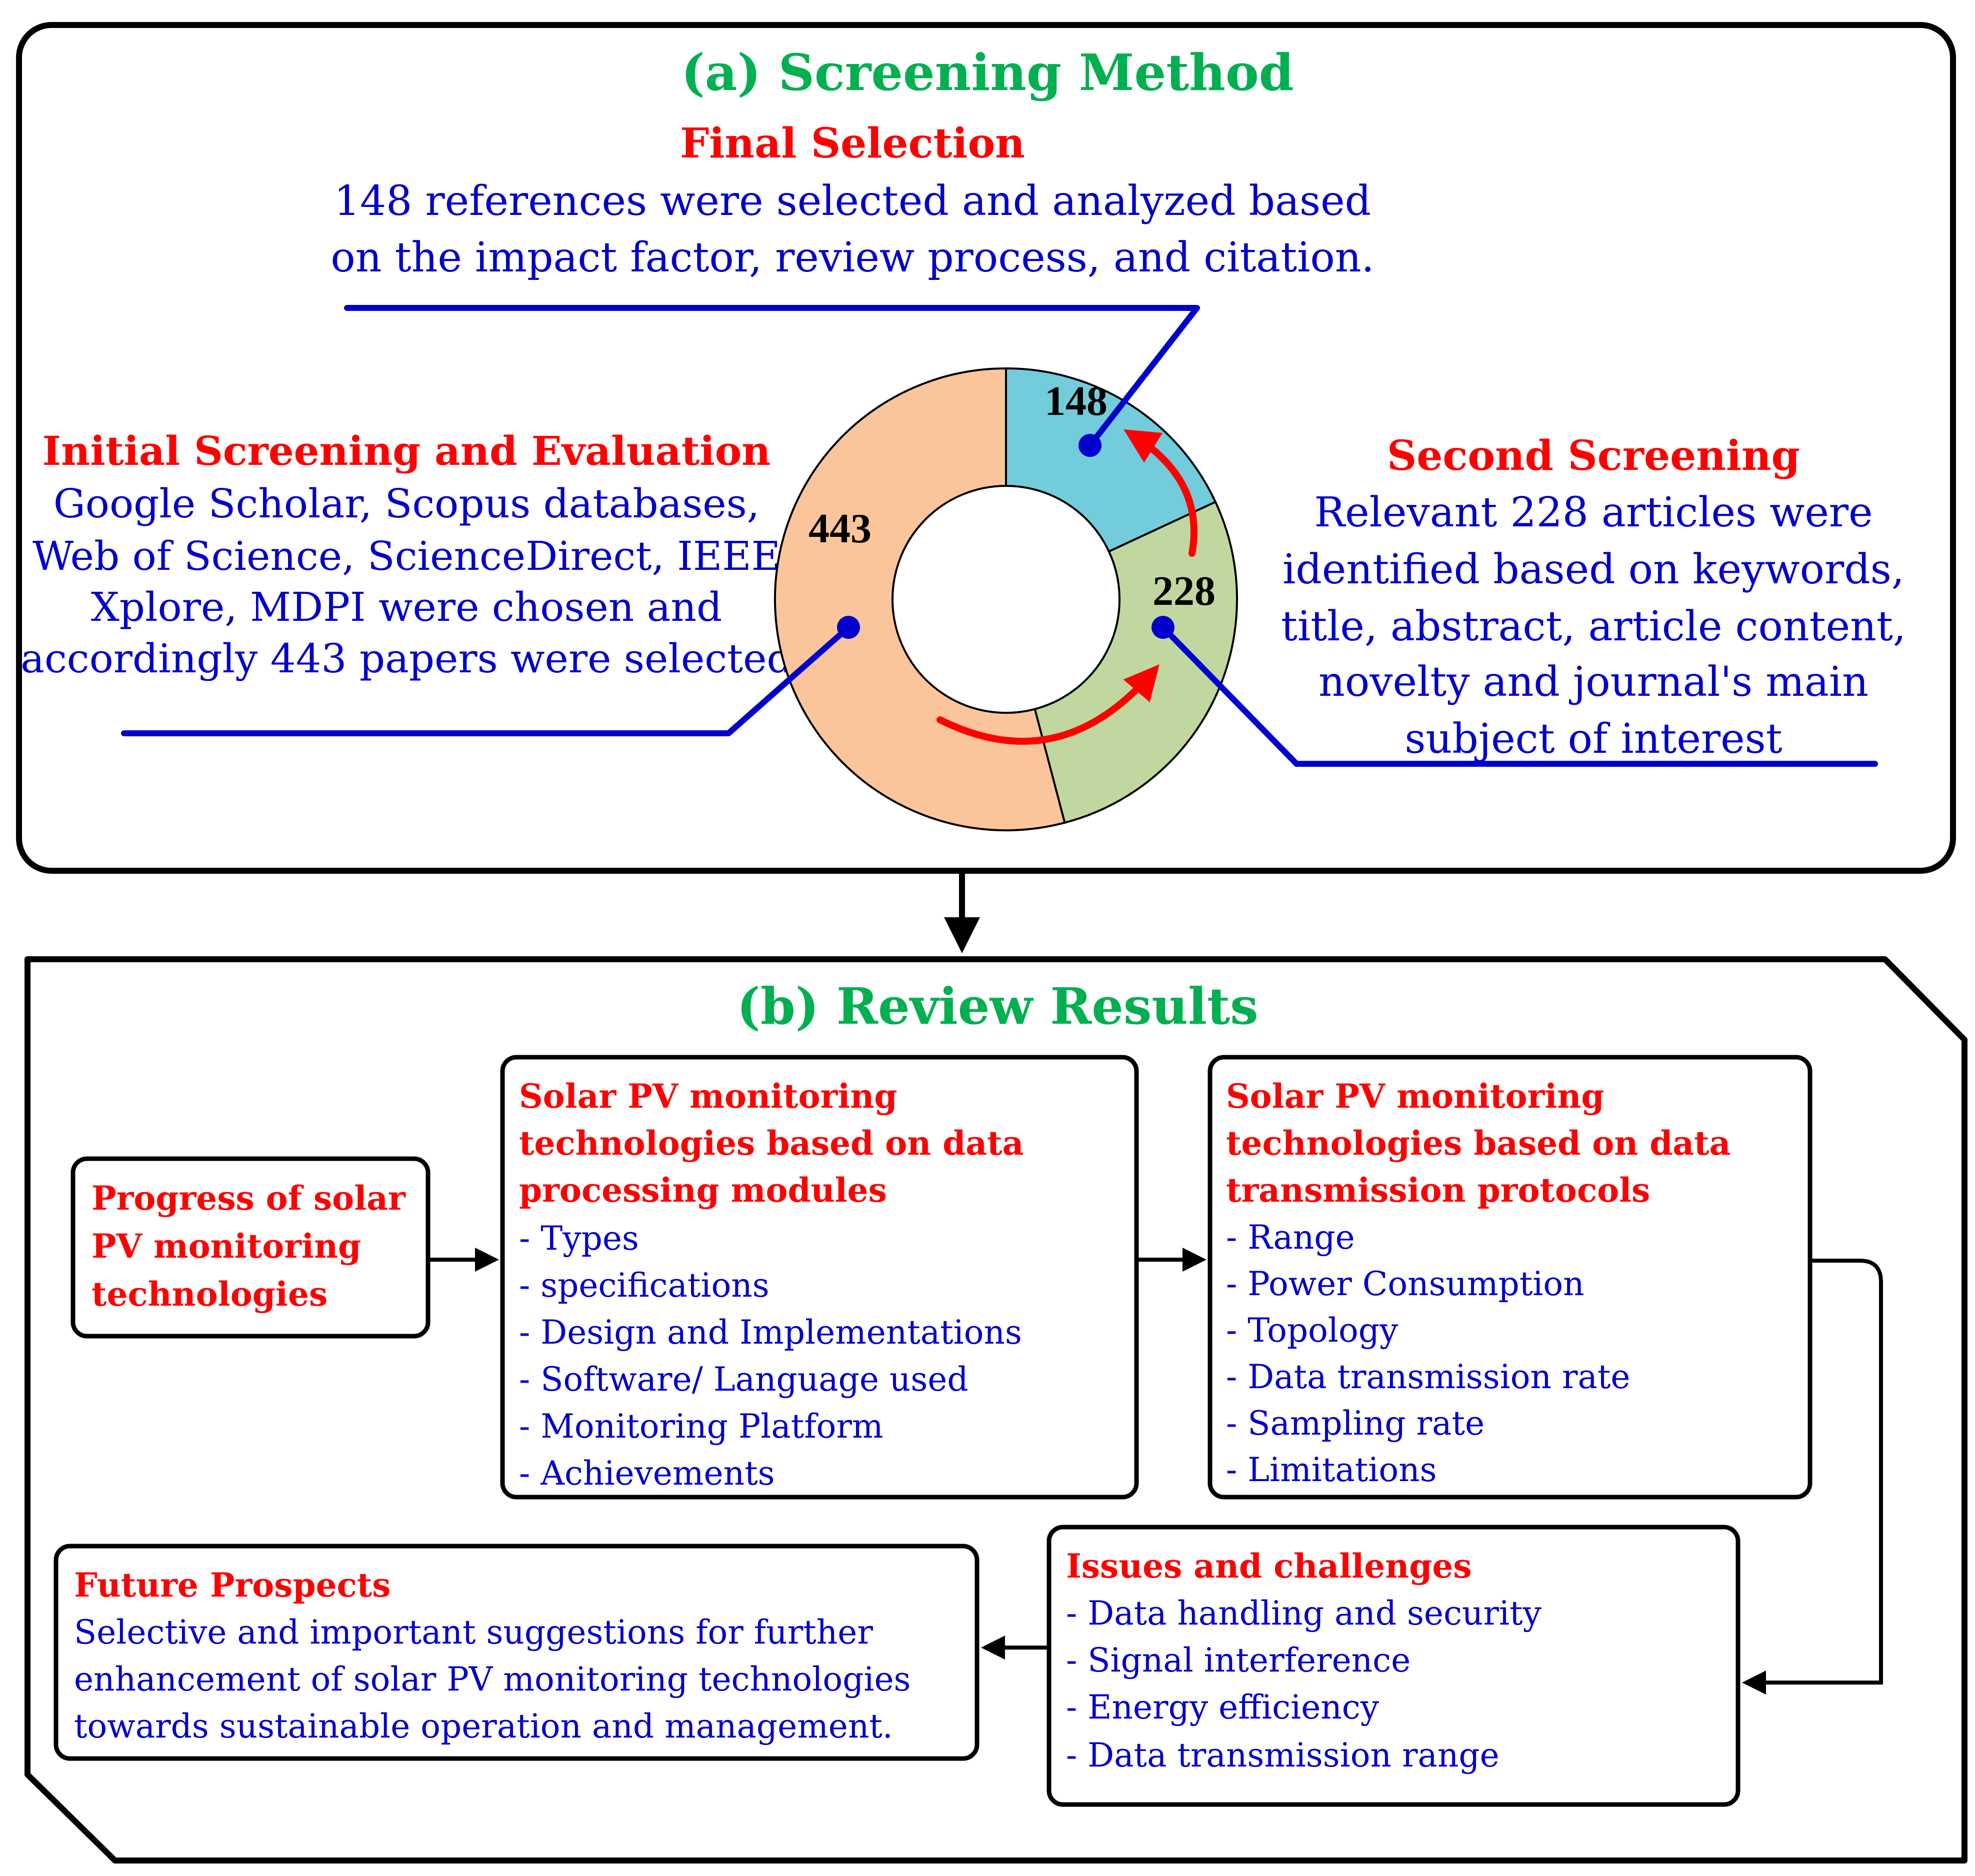 This screenshot has width=1975, height=1876. Describe the element at coordinates (210, 1294) in the screenshot. I see `progress-heading-line-3: technologies` at that location.